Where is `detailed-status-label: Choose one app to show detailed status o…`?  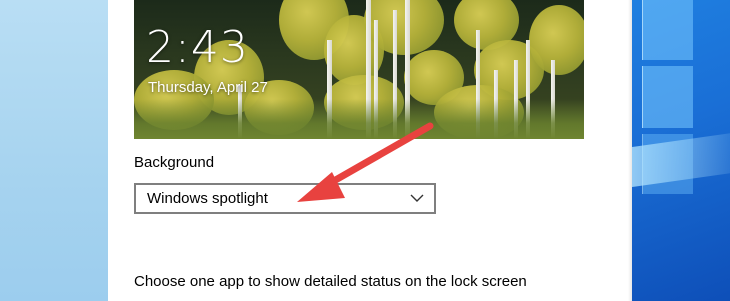 detailed-status-label: Choose one app to show detailed status o… is located at coordinates (330, 281).